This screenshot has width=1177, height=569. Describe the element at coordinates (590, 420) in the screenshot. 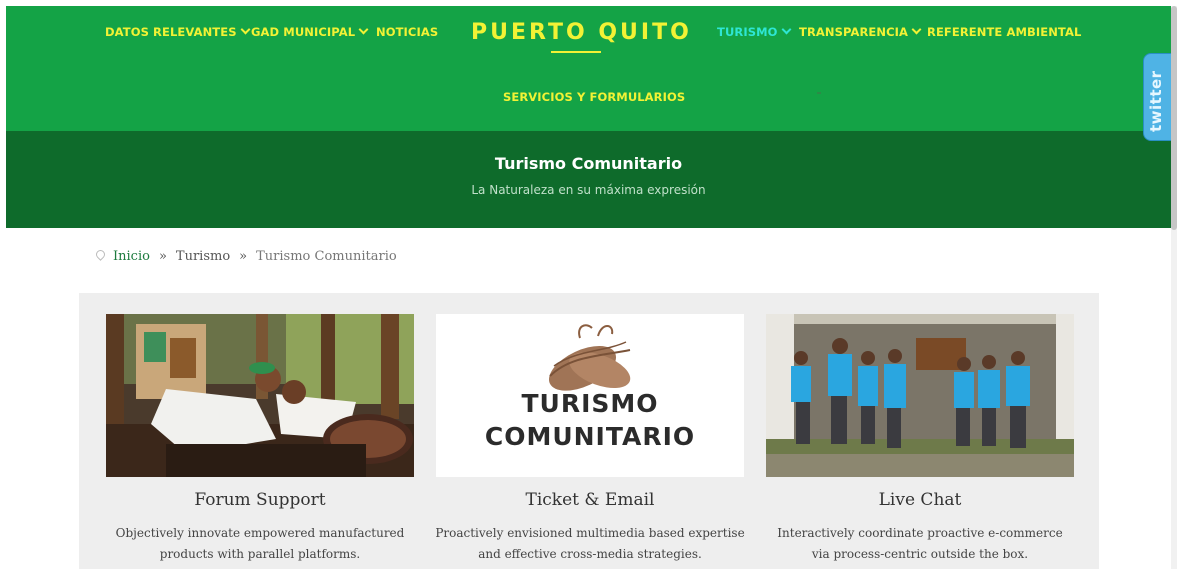

I see `turismo-comunitario-logo-text: TURISMO COMUNITARIO` at that location.